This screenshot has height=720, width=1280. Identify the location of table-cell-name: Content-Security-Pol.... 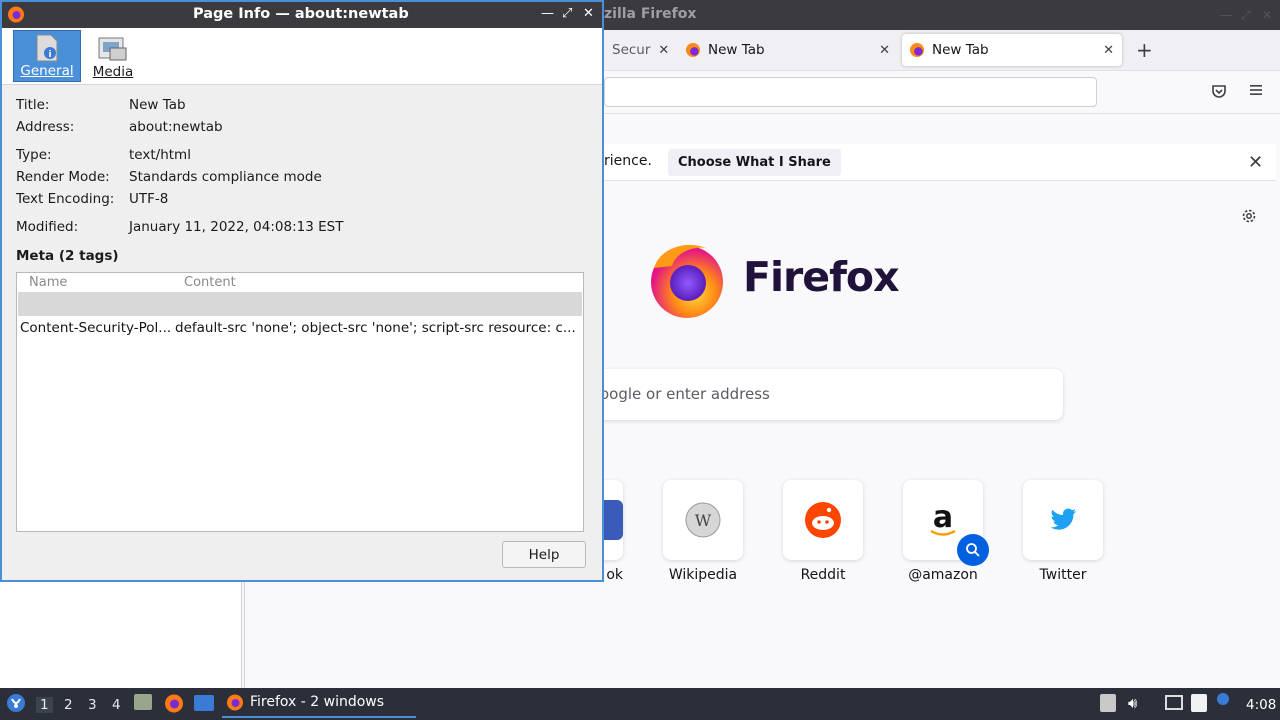
(95, 328).